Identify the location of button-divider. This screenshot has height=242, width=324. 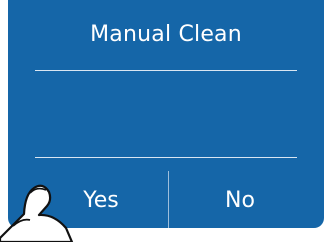
(166, 157).